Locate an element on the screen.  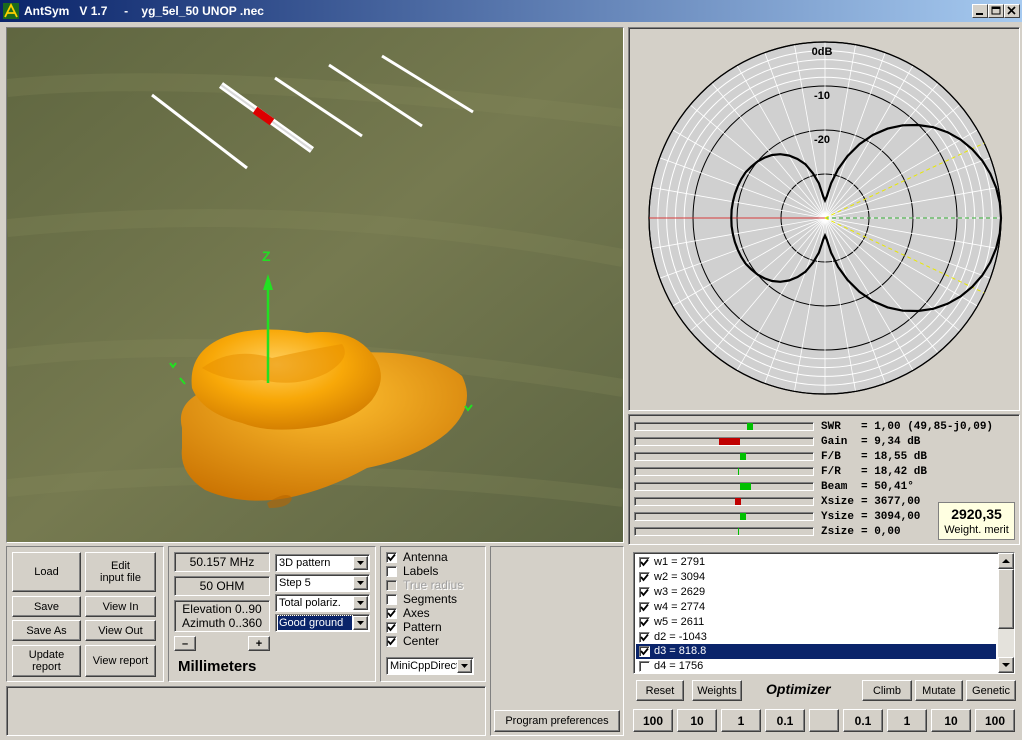
ground-dropdown-button is located at coordinates (360, 623).